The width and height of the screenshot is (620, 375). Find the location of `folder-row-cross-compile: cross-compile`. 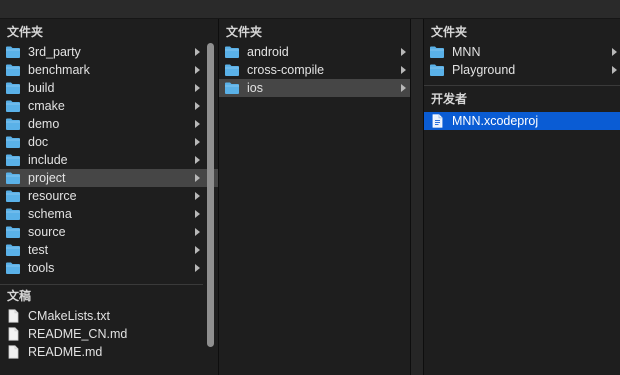

folder-row-cross-compile: cross-compile is located at coordinates (314, 70).